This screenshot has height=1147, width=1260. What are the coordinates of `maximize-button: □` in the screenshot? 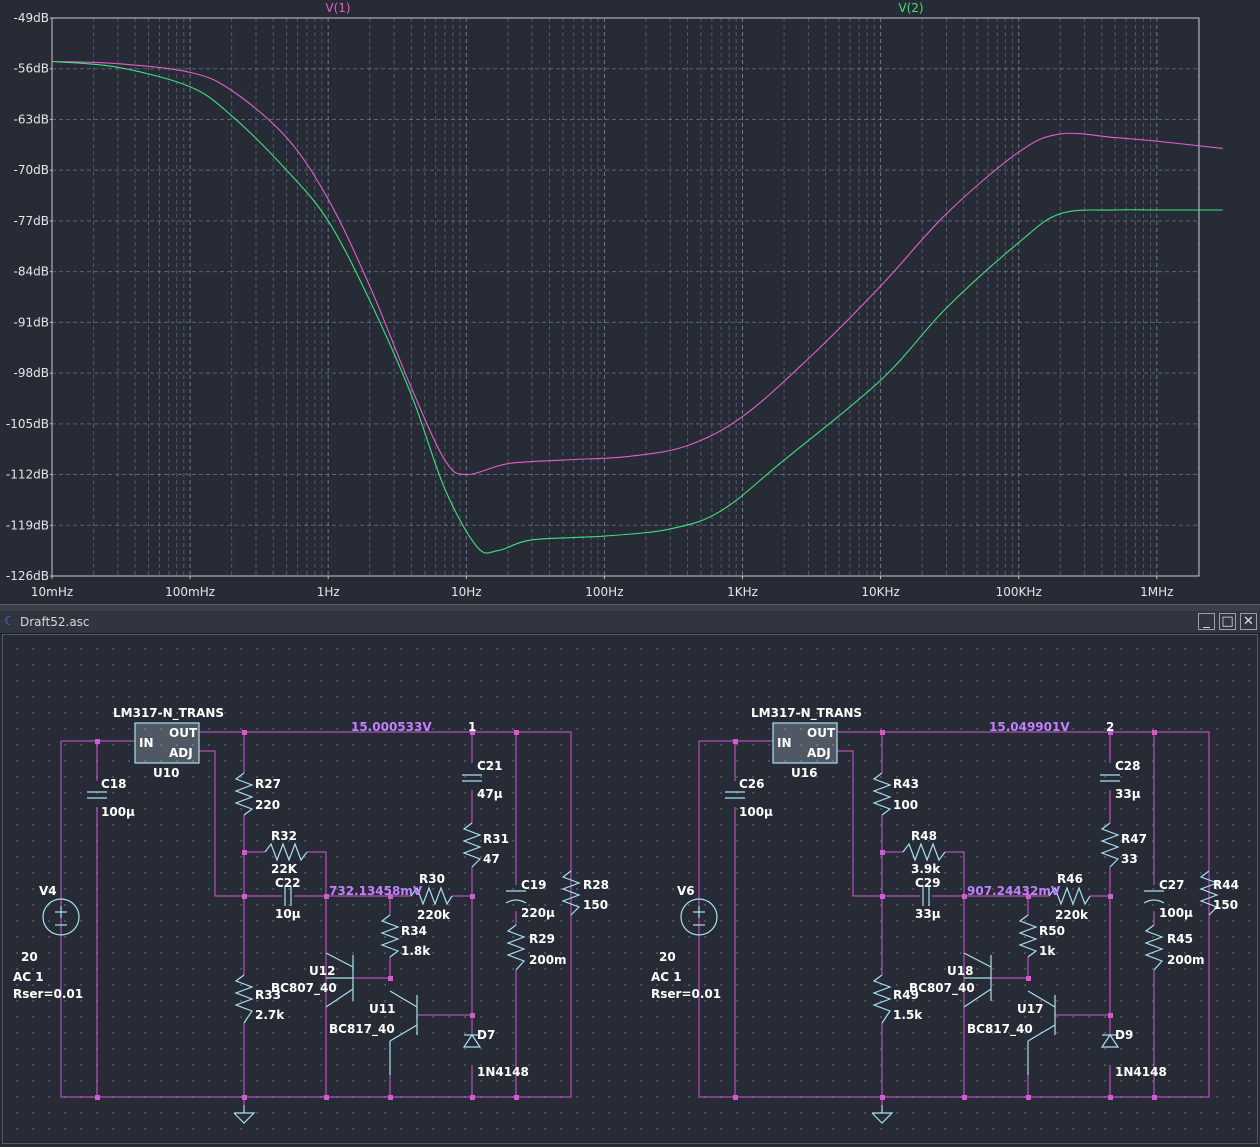 It's located at (1227, 621).